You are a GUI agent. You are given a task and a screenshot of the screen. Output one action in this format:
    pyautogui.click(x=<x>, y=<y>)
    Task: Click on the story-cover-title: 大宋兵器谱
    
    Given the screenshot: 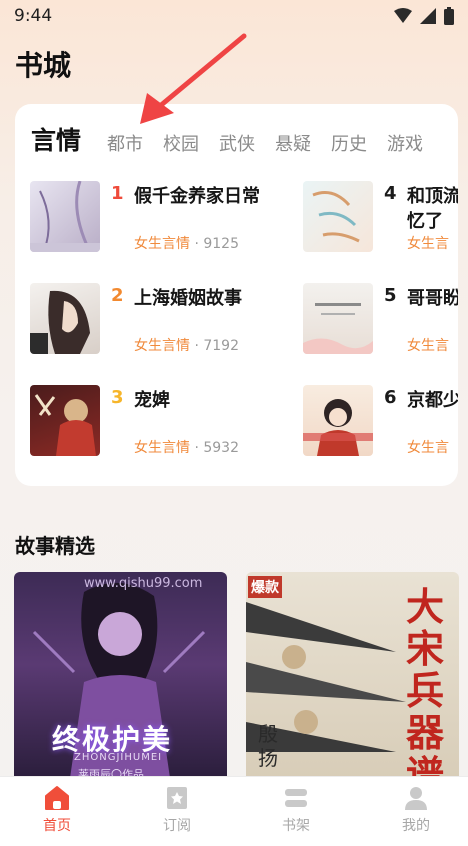 What is the action you would take?
    pyautogui.click(x=425, y=681)
    